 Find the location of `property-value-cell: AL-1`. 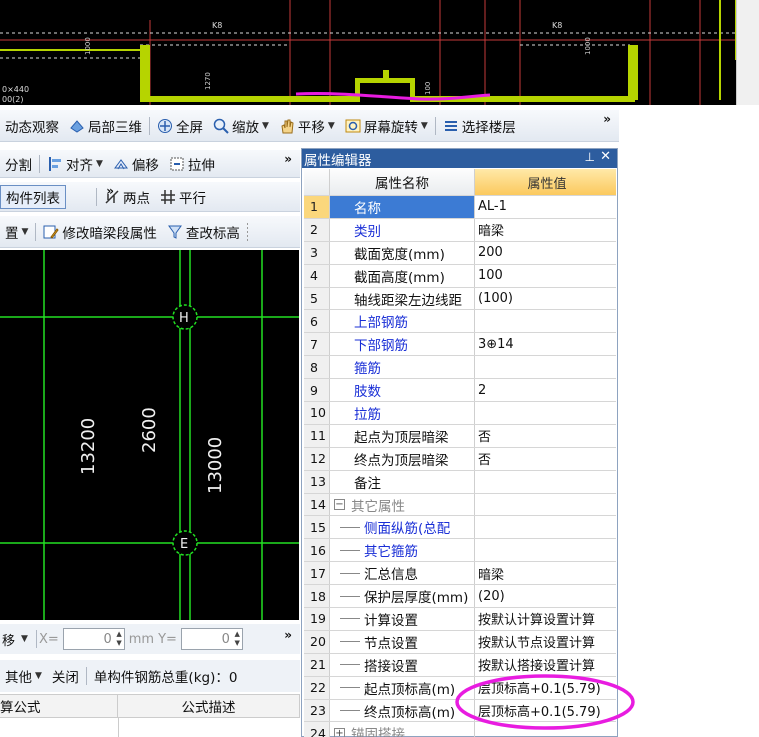

property-value-cell: AL-1 is located at coordinates (545, 207).